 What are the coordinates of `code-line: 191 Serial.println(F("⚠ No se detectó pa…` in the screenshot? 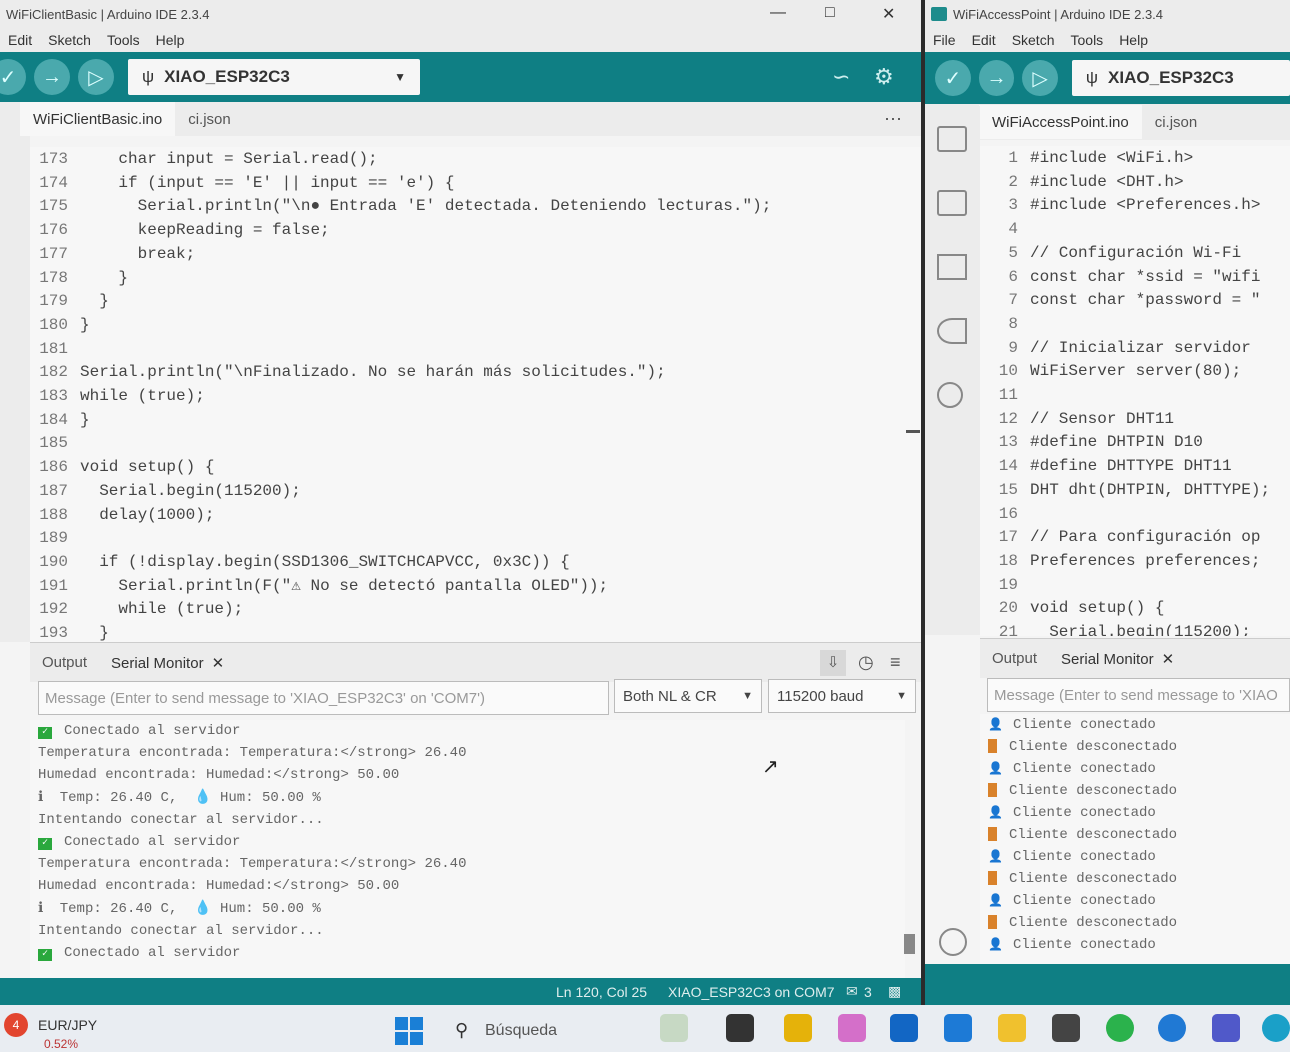 It's located at (319, 586).